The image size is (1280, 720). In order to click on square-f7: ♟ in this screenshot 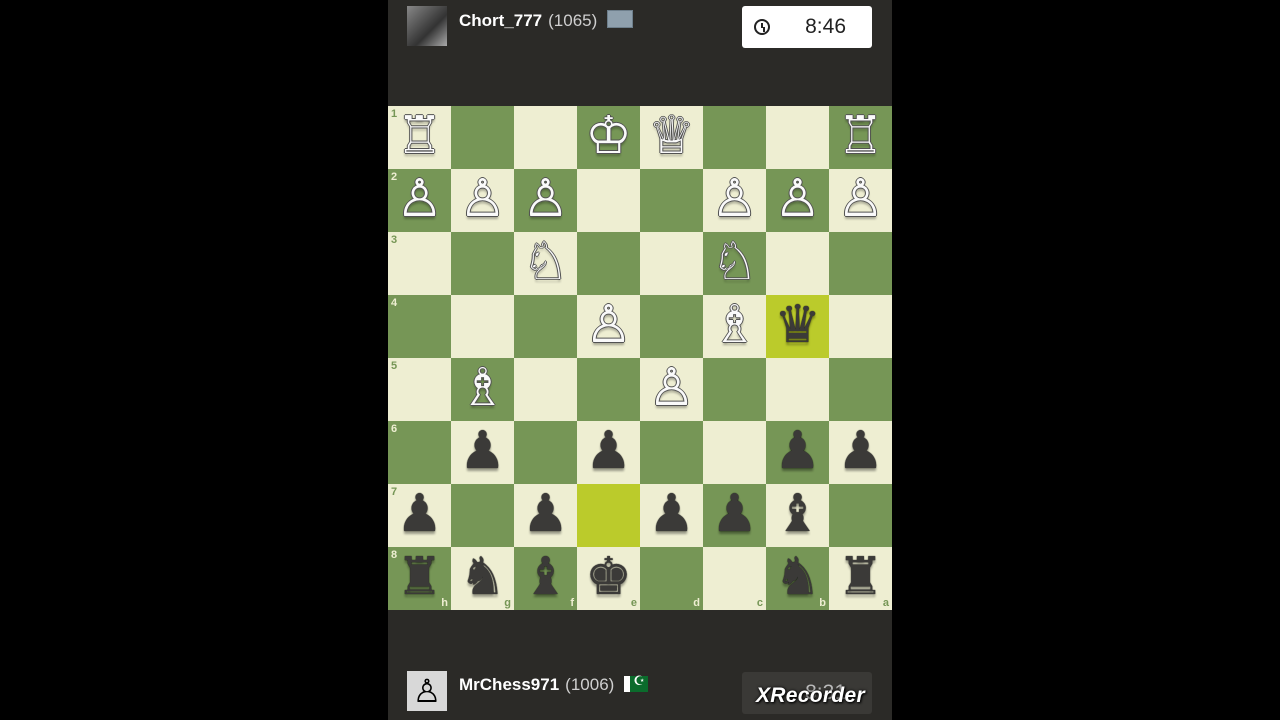, I will do `click(545, 515)`.